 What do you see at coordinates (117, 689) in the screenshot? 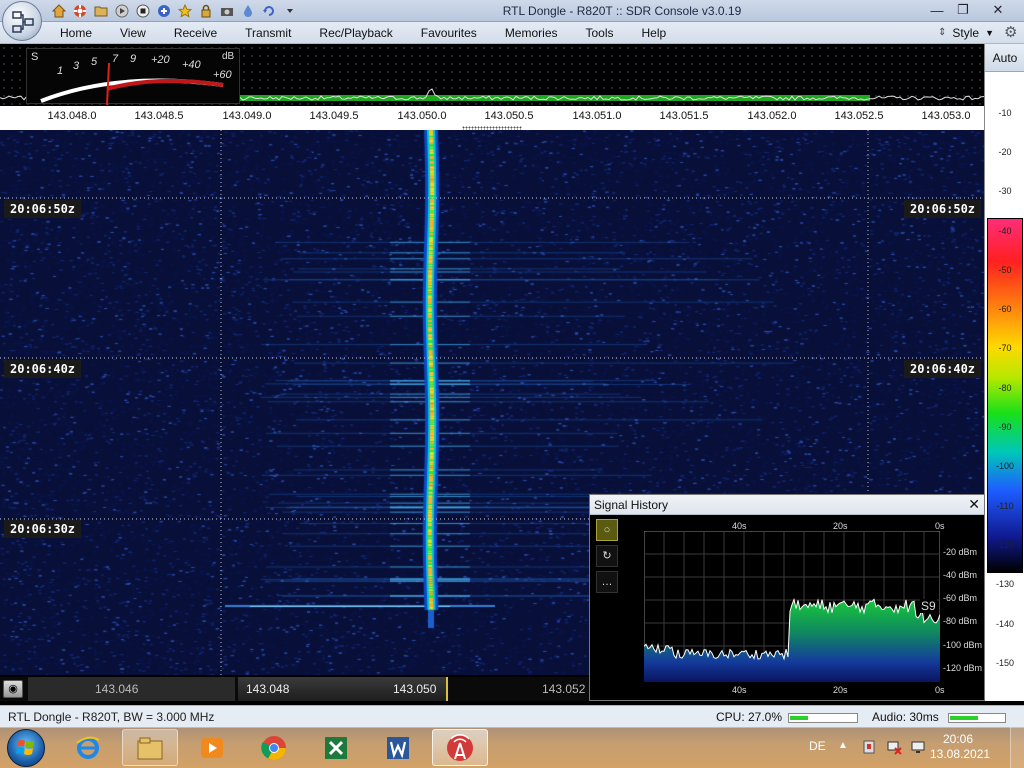
I see `tuning-label: 143.046` at bounding box center [117, 689].